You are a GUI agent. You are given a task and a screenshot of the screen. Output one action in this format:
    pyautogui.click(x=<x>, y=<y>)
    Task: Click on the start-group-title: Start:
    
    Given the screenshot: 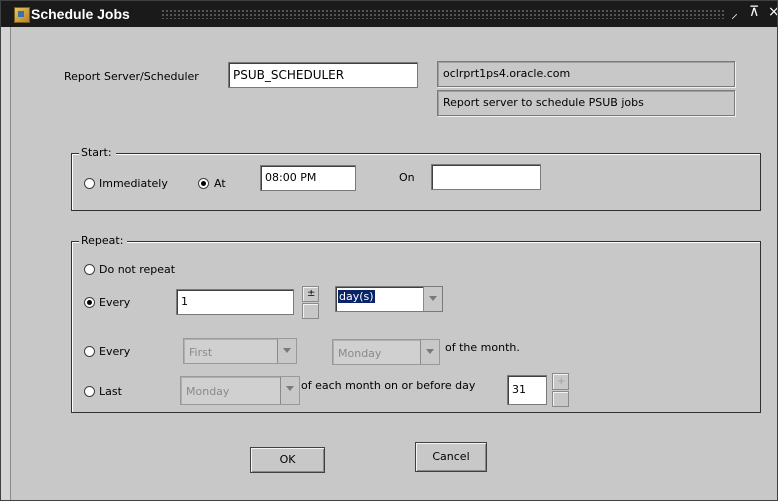 What is the action you would take?
    pyautogui.click(x=97, y=152)
    